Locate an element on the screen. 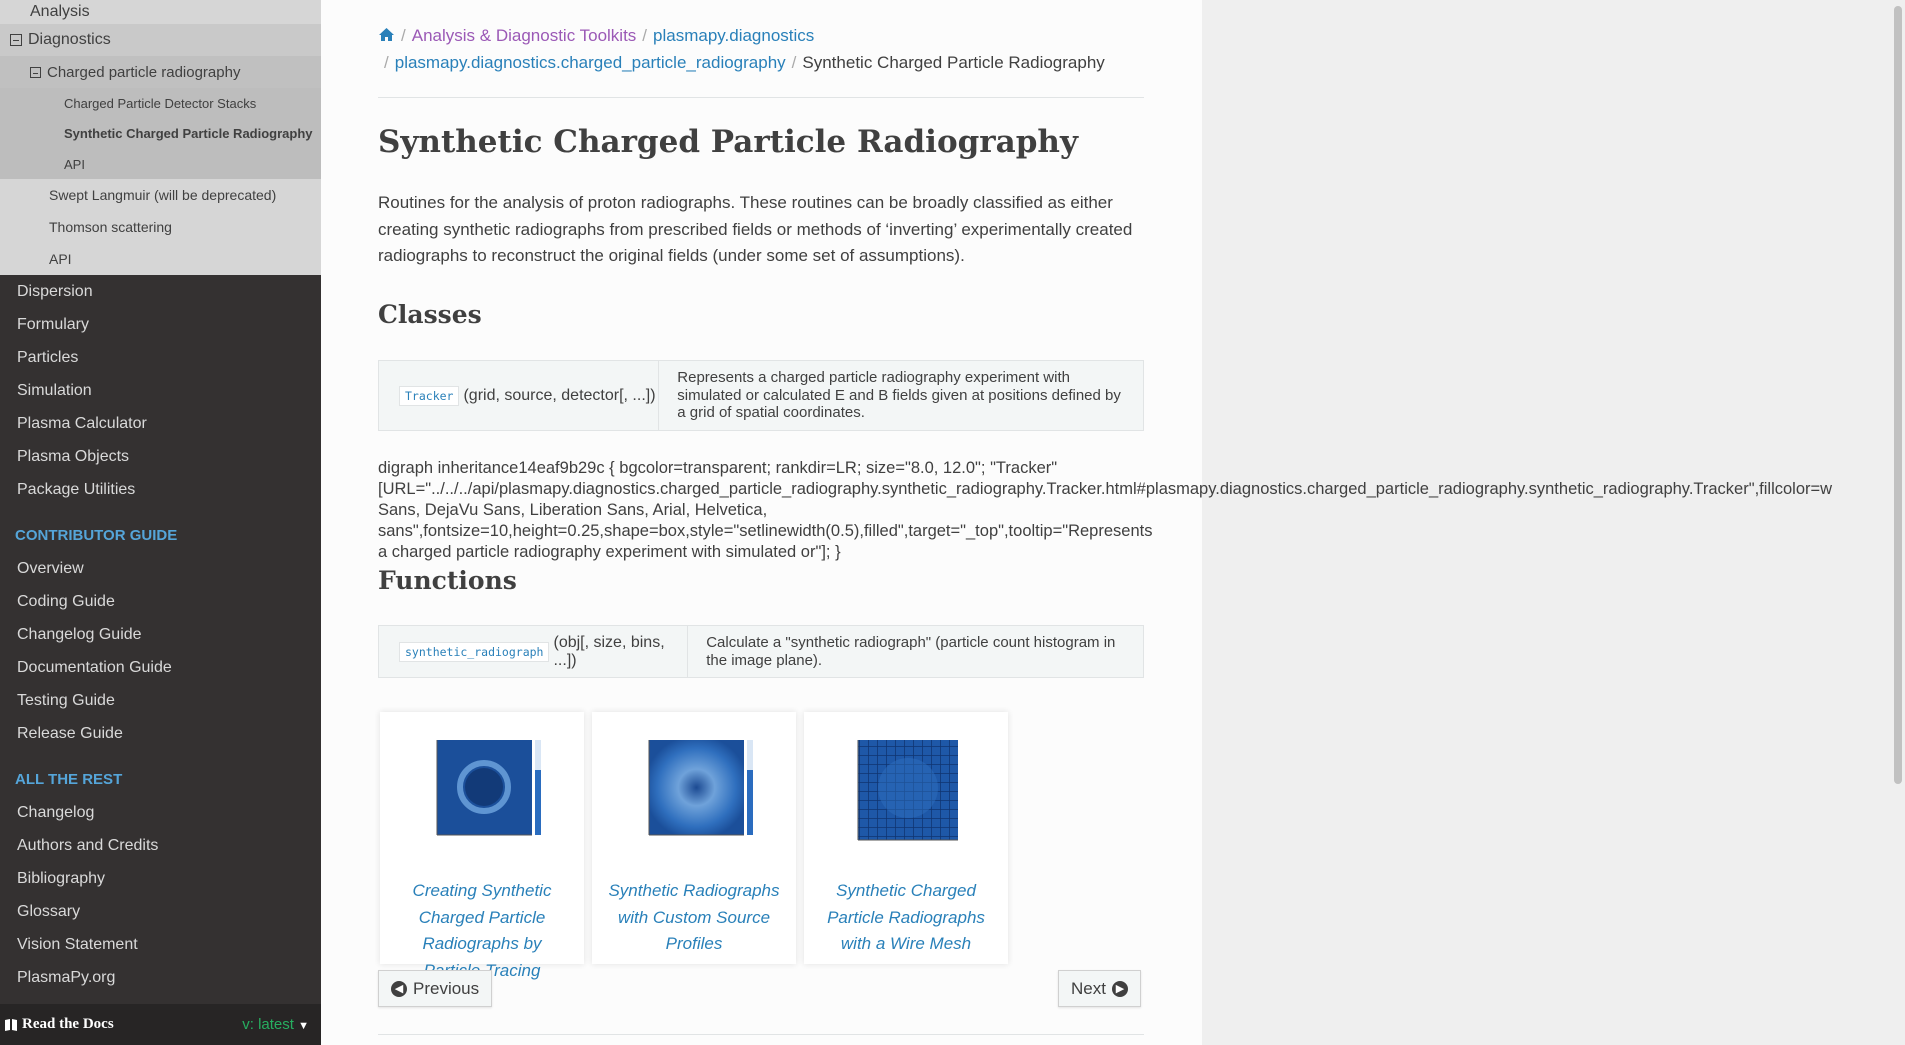  sidebar-item-detector-stacks: Charged Particle Detector Stacks is located at coordinates (160, 103).